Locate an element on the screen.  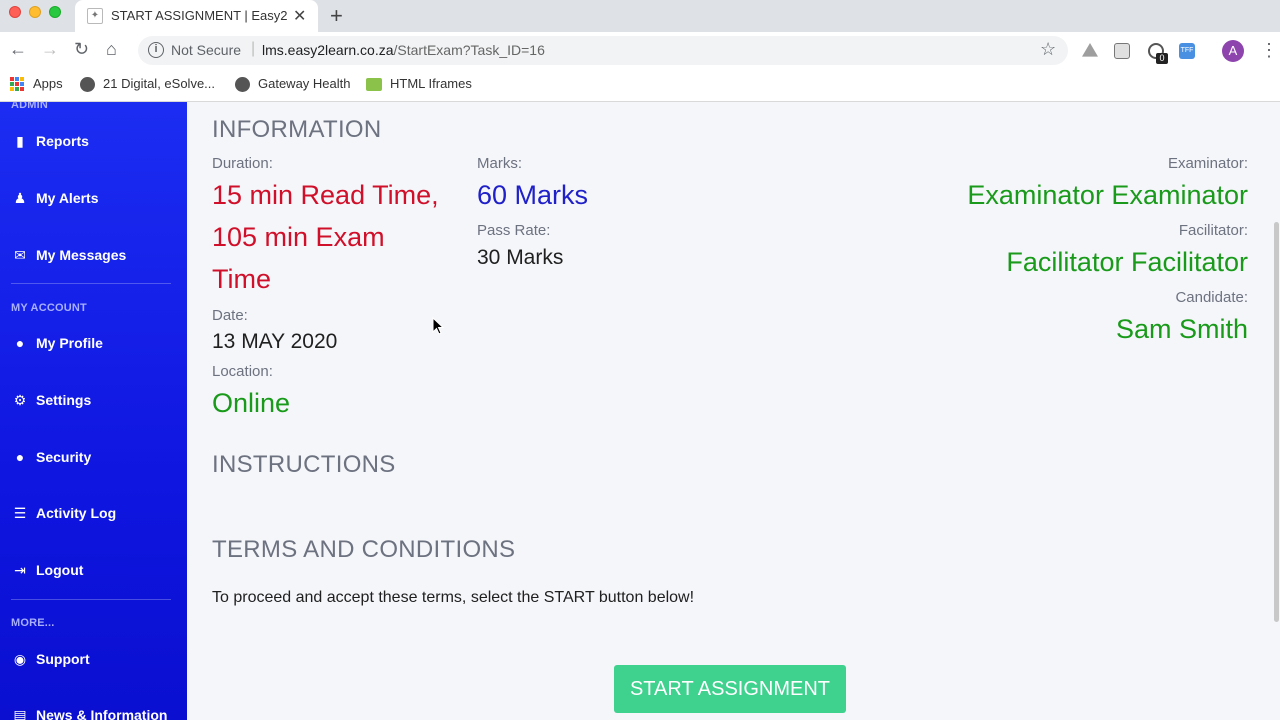
sidebar-section-account: MY ACCOUNT is located at coordinates (49, 308).